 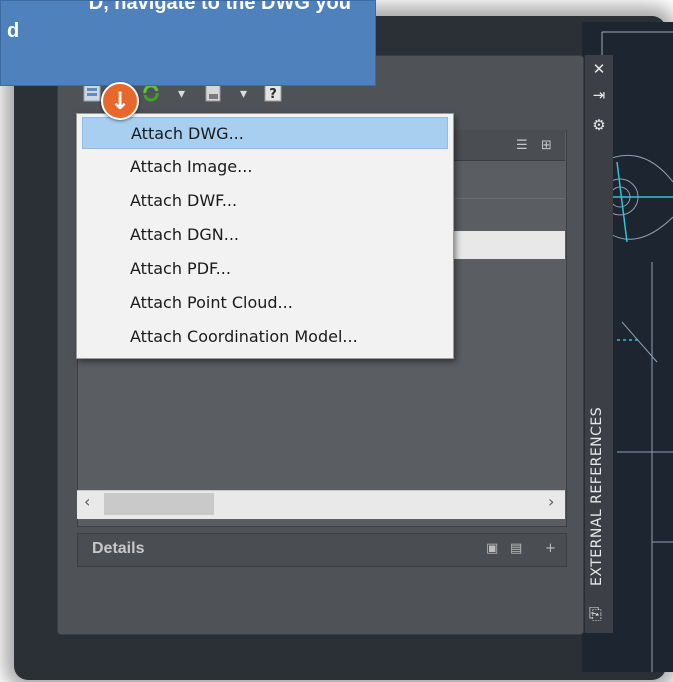 What do you see at coordinates (551, 501) in the screenshot?
I see `scroll-right-icon: ›` at bounding box center [551, 501].